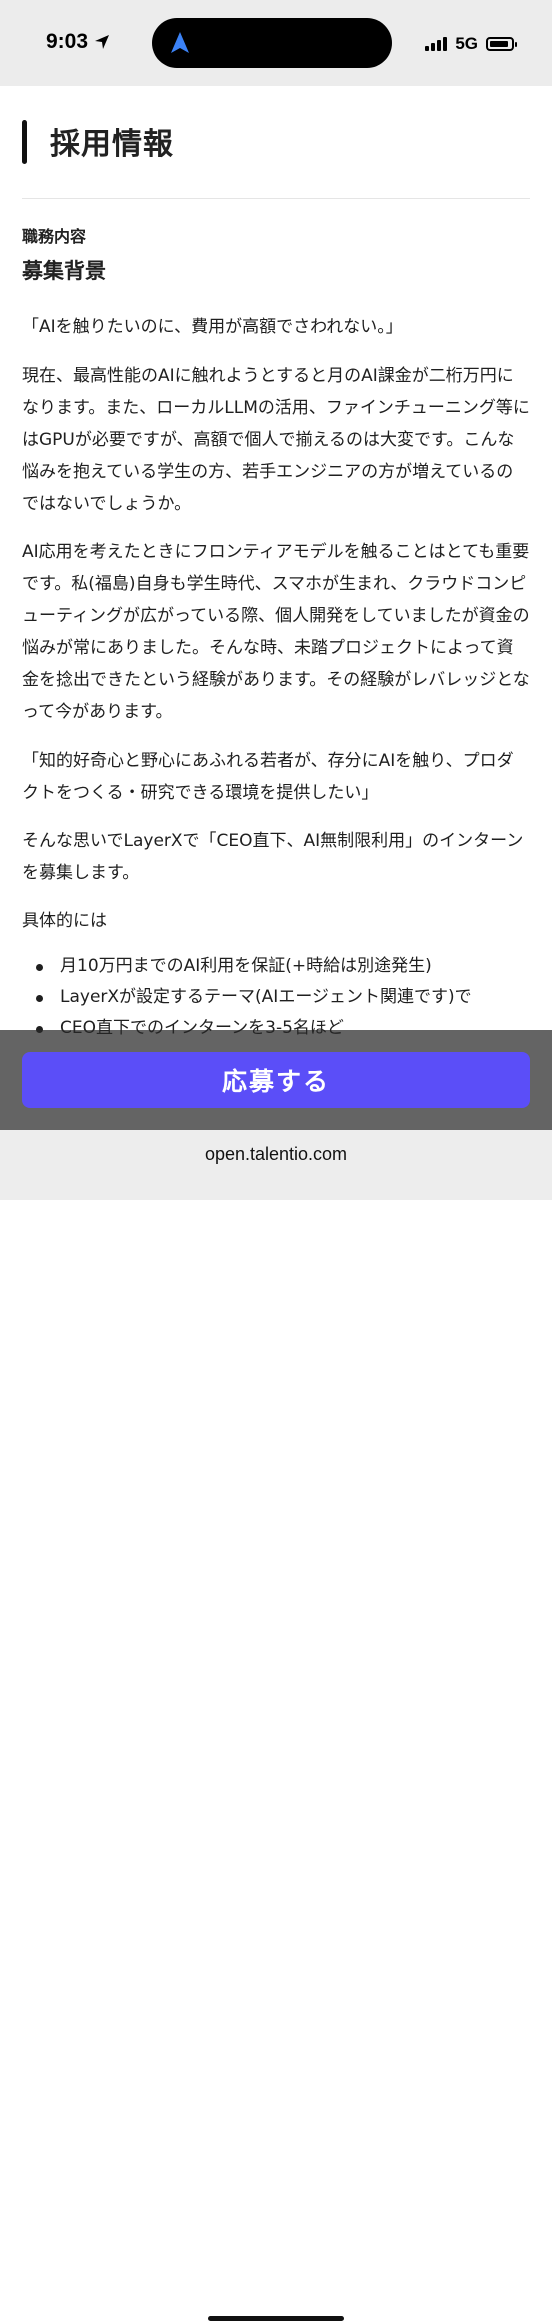  What do you see at coordinates (112, 144) in the screenshot?
I see `section-title: 採用情報` at bounding box center [112, 144].